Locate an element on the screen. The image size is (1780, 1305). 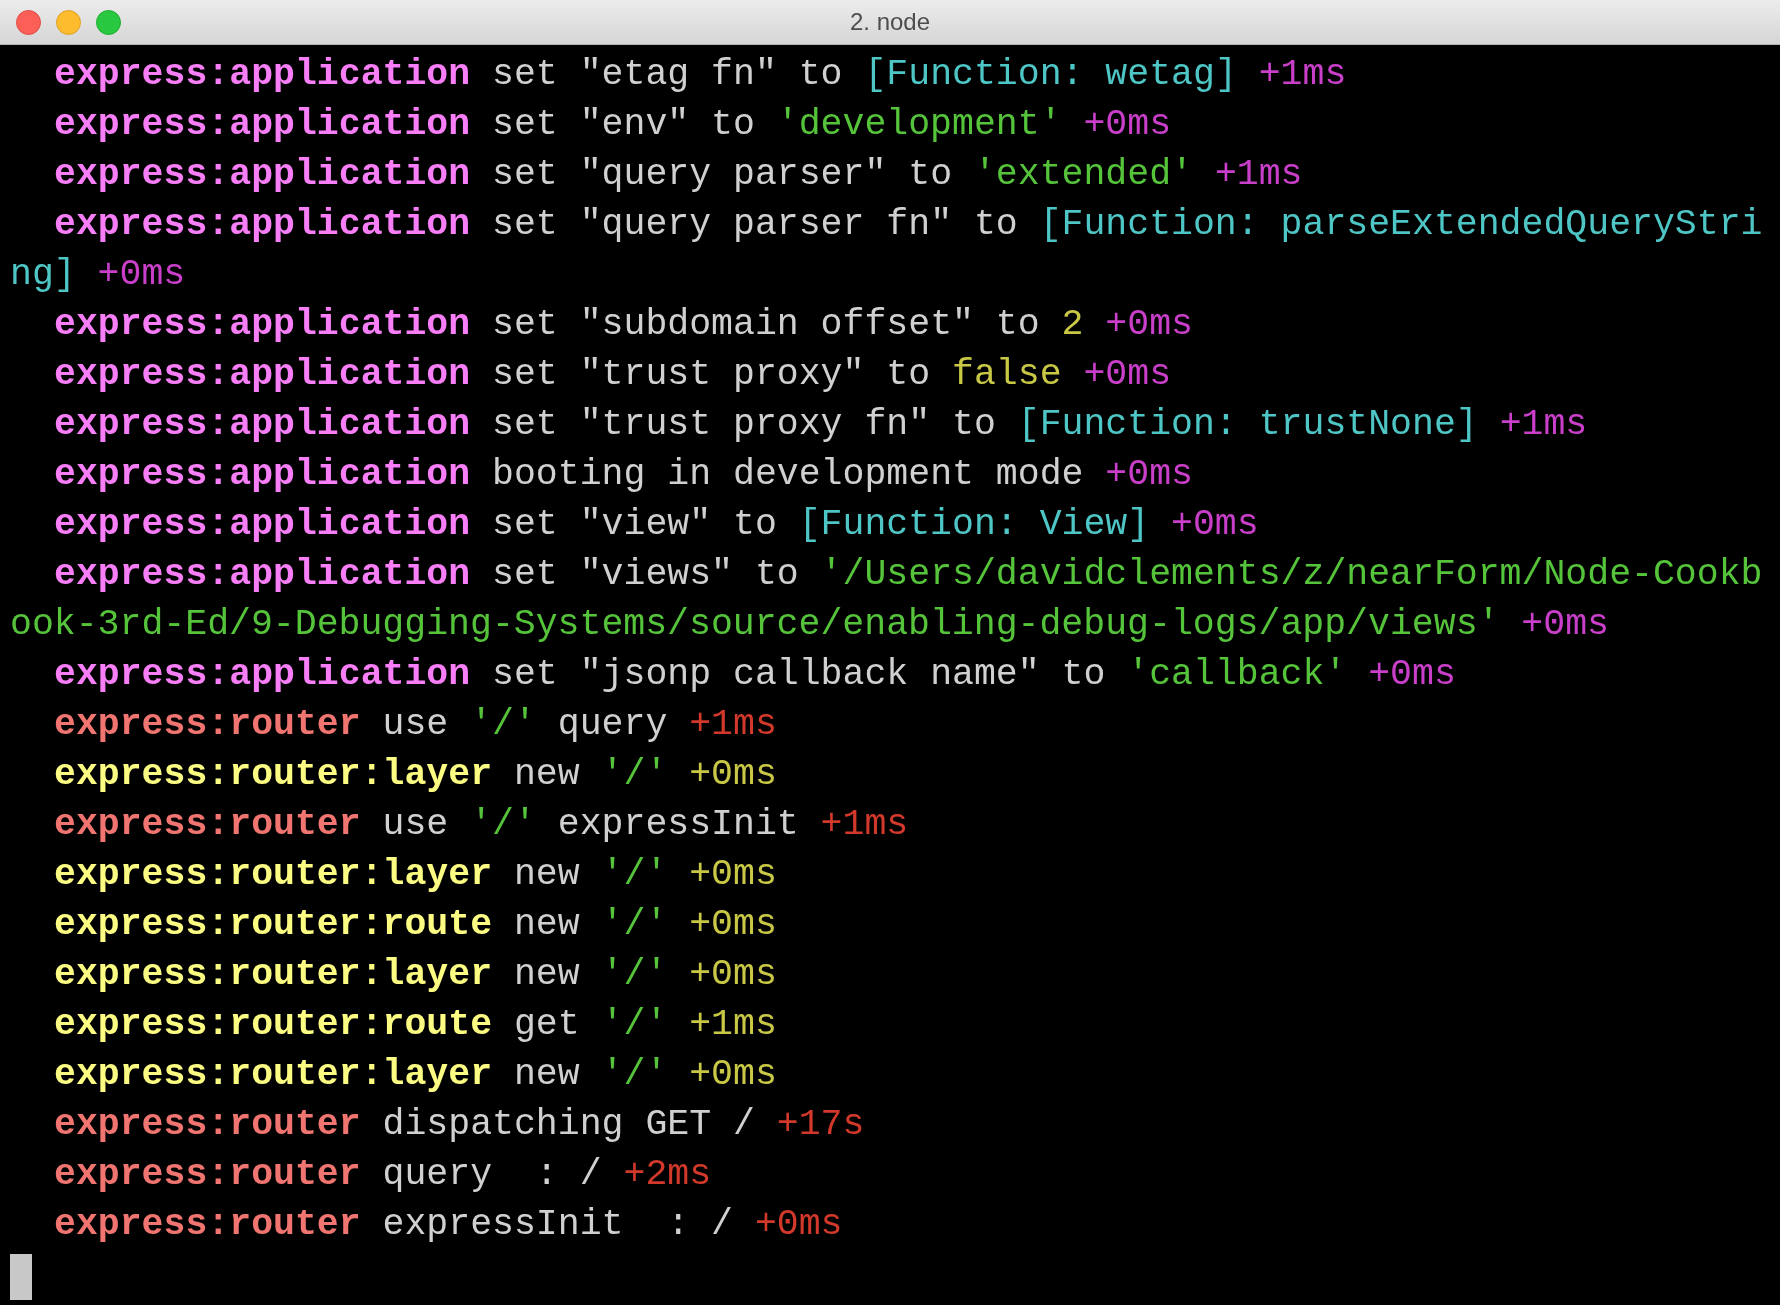
maximize-icon is located at coordinates (108, 22).